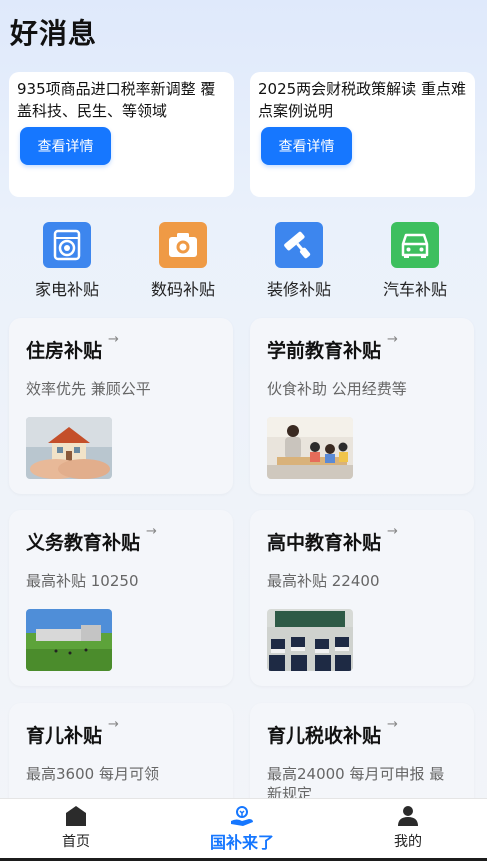 Image resolution: width=487 pixels, height=861 pixels. Describe the element at coordinates (82, 581) in the screenshot. I see `card-subtitle: 最高补贴 10250` at that location.